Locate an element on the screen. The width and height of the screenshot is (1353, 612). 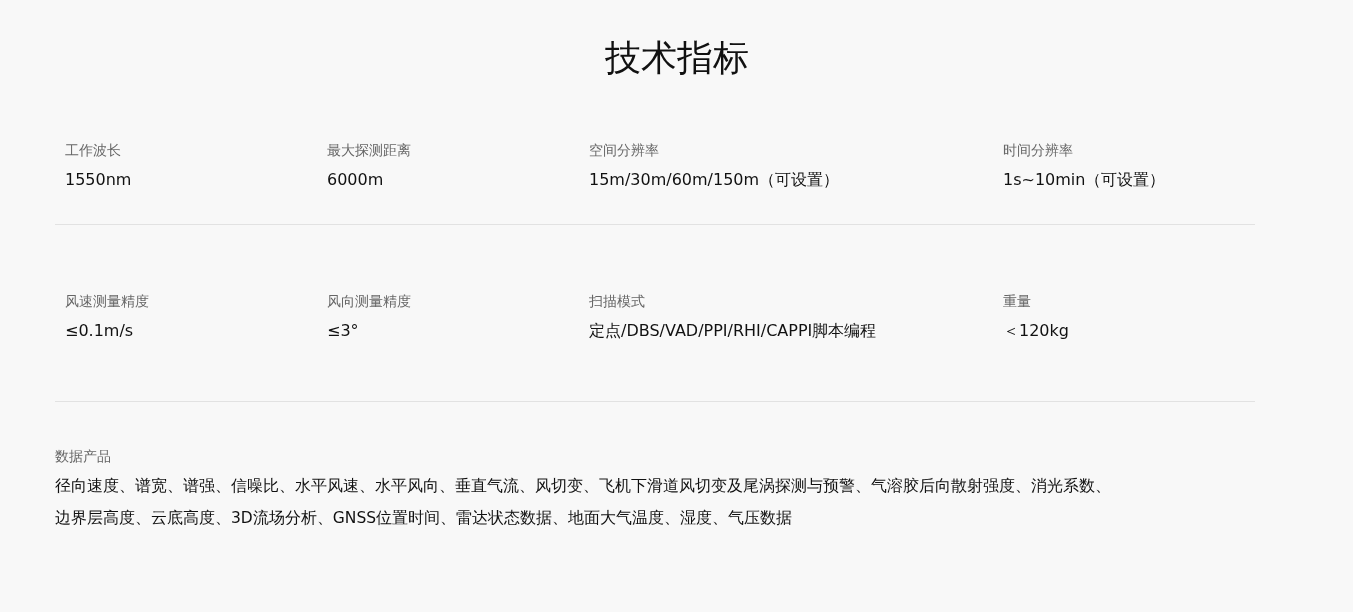
spec-label: 风向测量精度 is located at coordinates (369, 301).